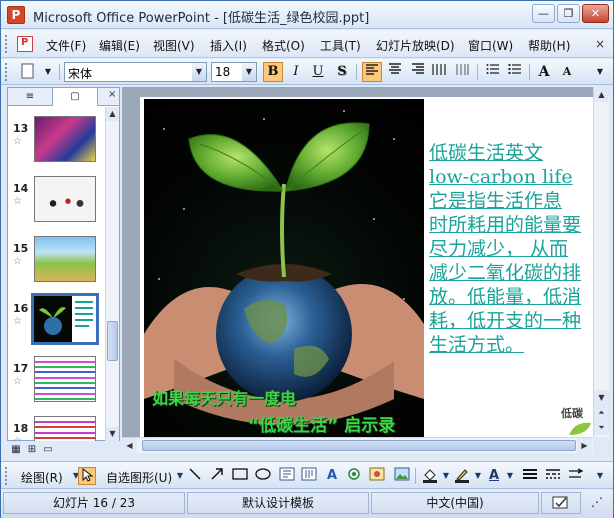  What do you see at coordinates (234, 72) in the screenshot?
I see `font-size-select: 18 ▼` at bounding box center [234, 72].